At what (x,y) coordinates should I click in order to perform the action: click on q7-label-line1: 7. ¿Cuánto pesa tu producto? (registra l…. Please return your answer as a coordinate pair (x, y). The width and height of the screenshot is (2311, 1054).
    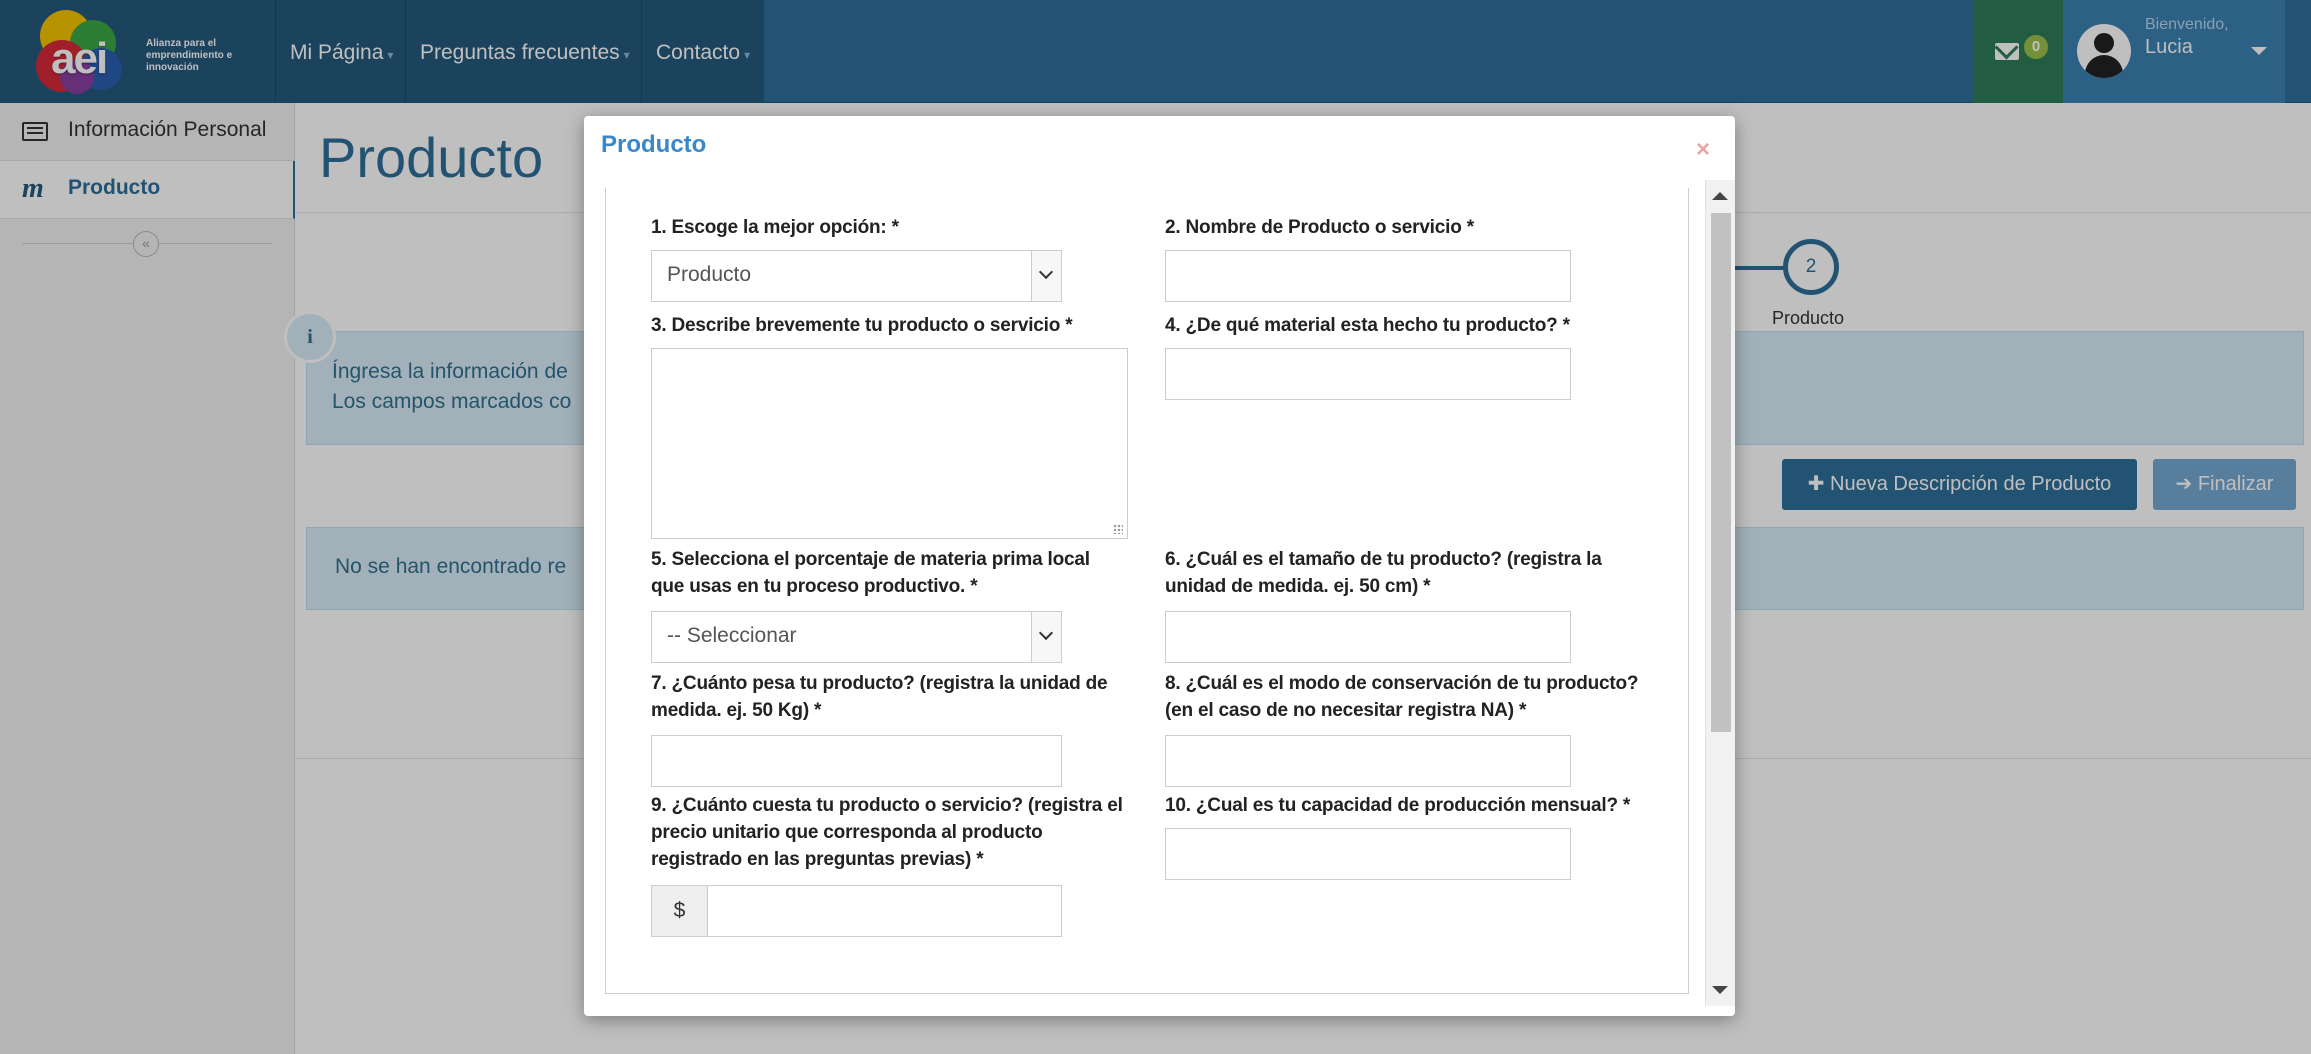
    Looking at the image, I should click on (879, 683).